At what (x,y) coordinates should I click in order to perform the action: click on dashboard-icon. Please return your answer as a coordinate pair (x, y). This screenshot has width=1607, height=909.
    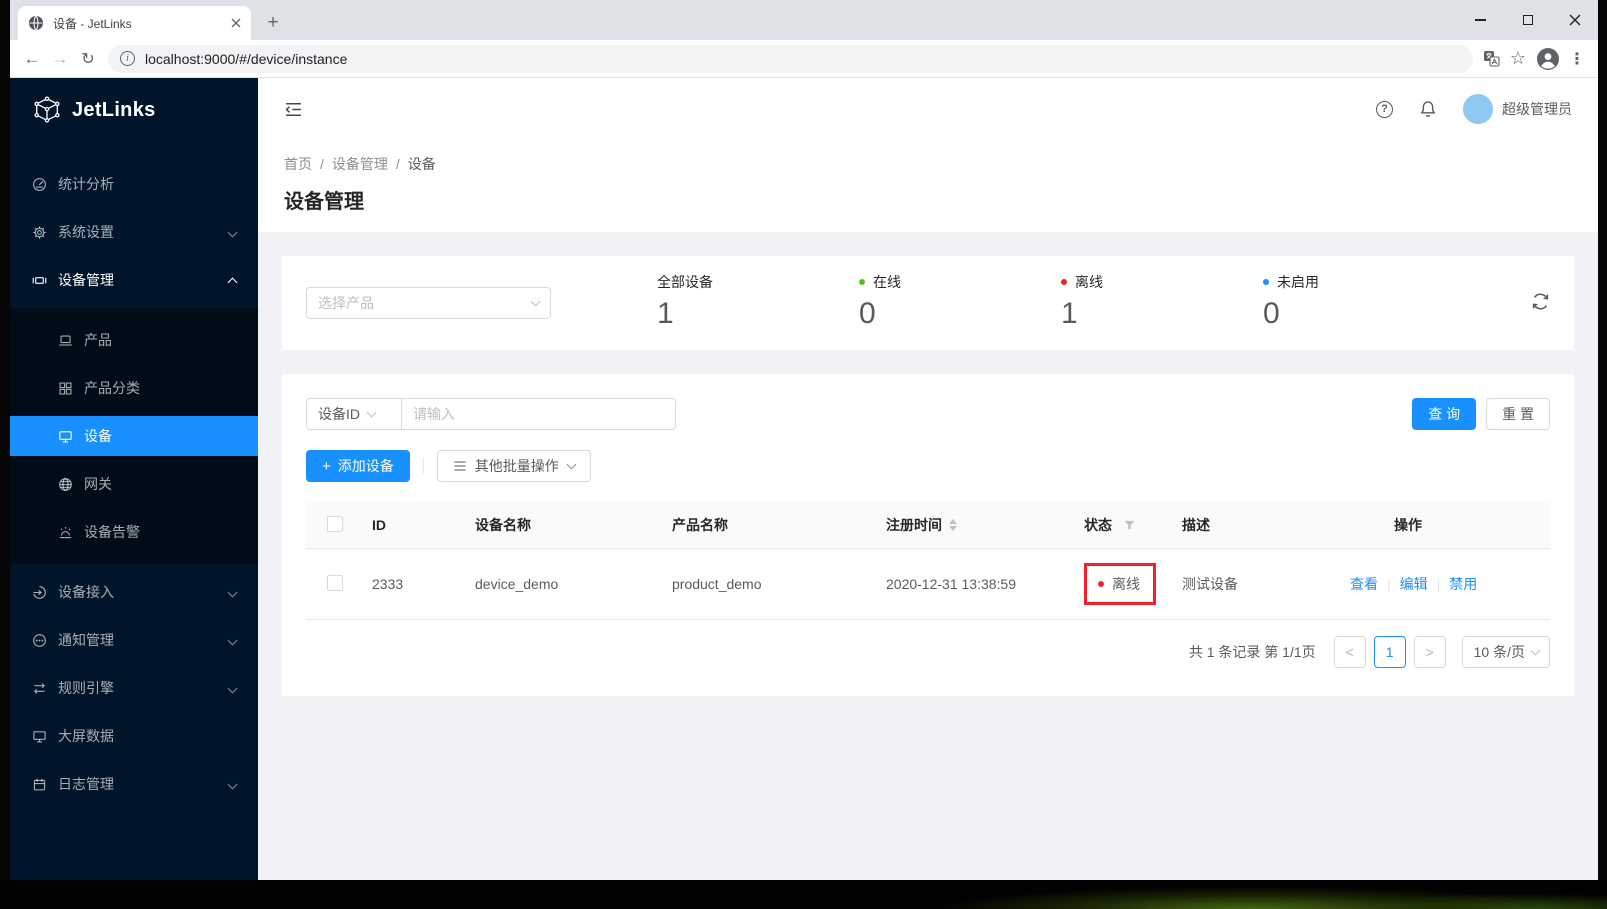
    Looking at the image, I should click on (39, 184).